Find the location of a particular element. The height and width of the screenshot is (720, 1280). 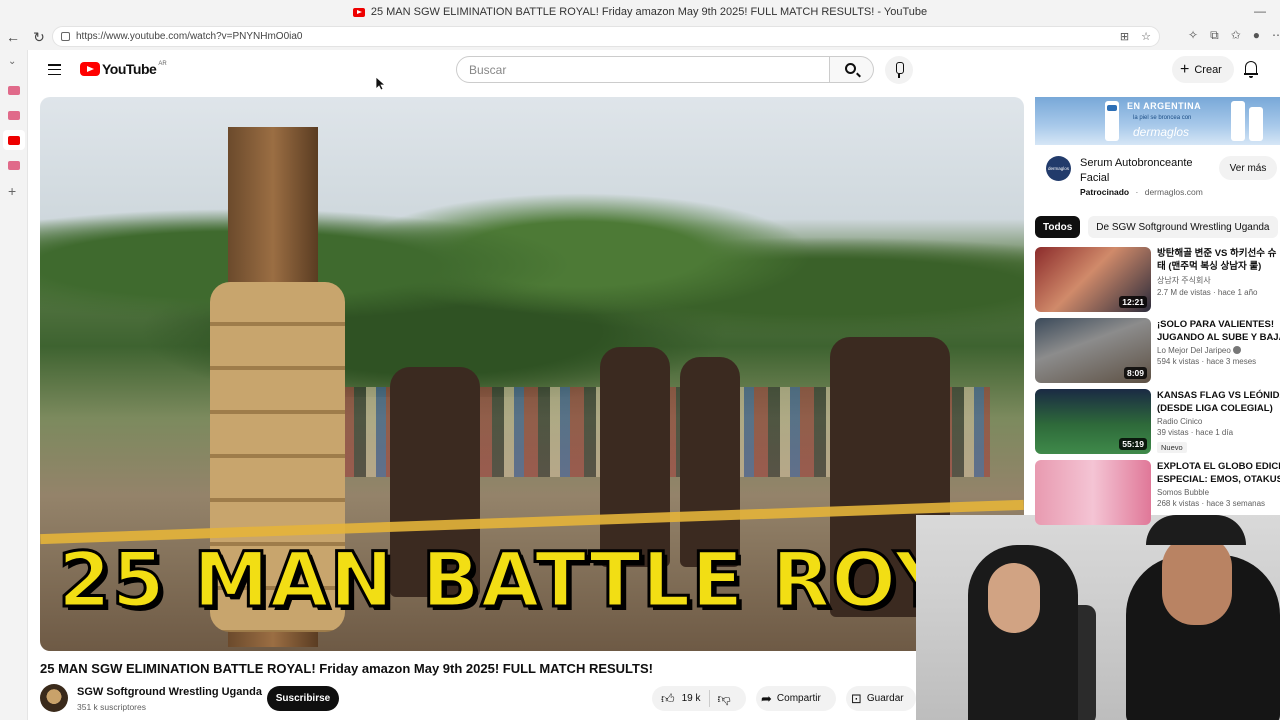

advertiser-logo: dermaglos is located at coordinates (1058, 168).